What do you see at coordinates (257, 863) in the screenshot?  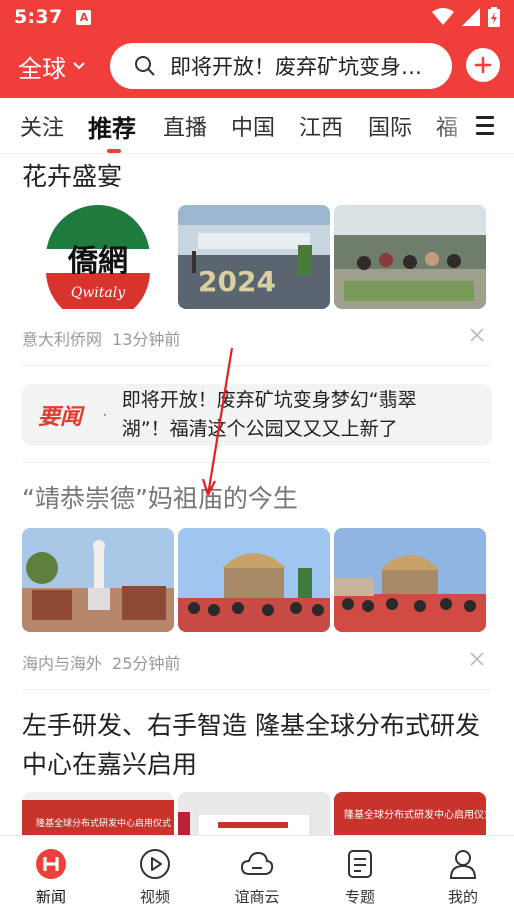 I see `cloud-icon` at bounding box center [257, 863].